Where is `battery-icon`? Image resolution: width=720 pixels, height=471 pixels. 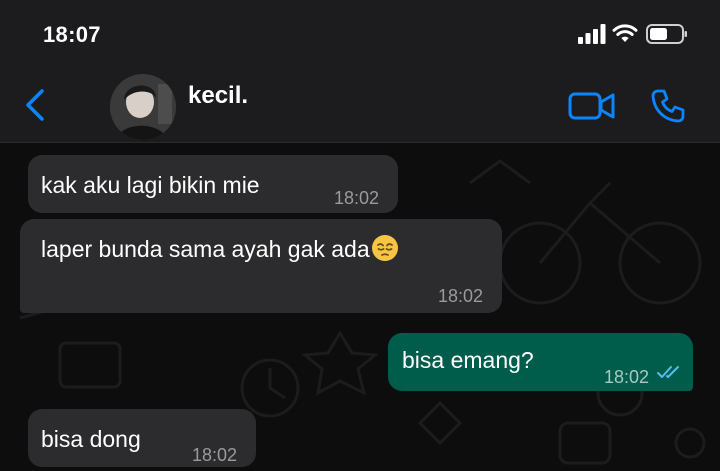 battery-icon is located at coordinates (666, 34).